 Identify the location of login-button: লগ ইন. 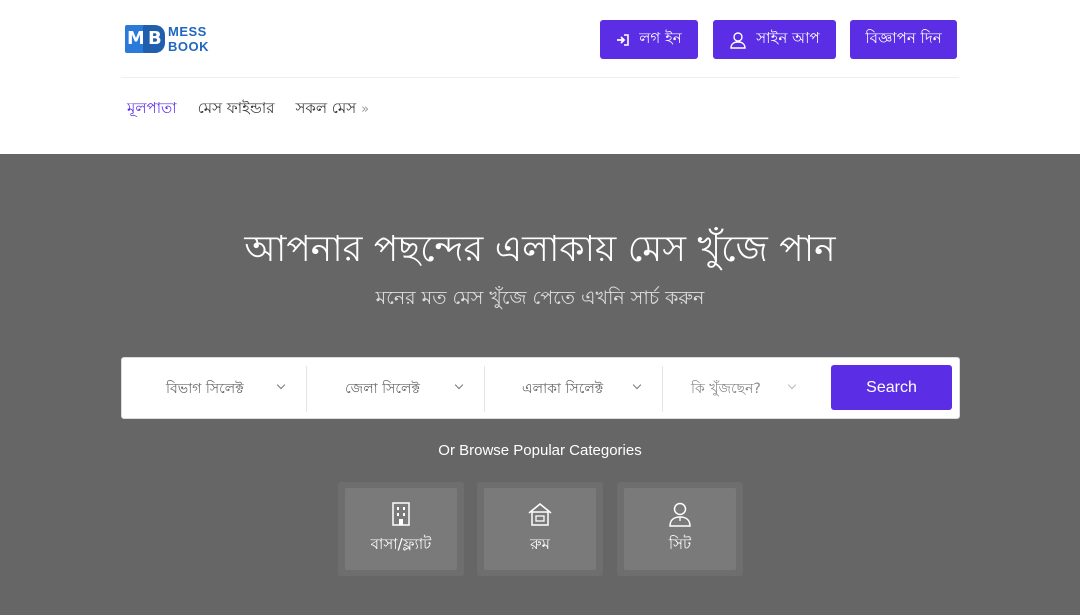
(649, 39).